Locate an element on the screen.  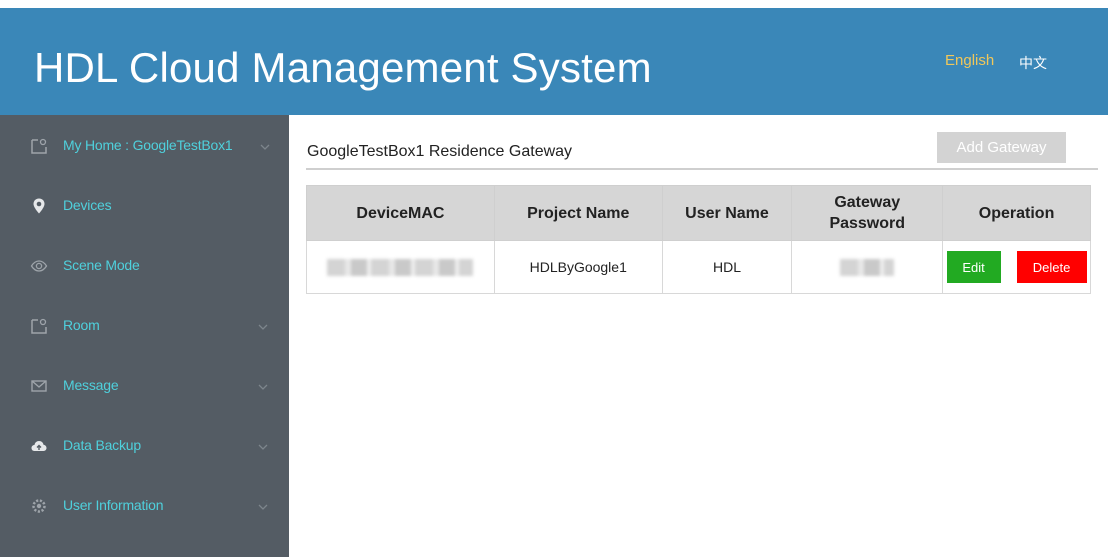
sidebar-item-label: Scene Mode is located at coordinates (101, 265).